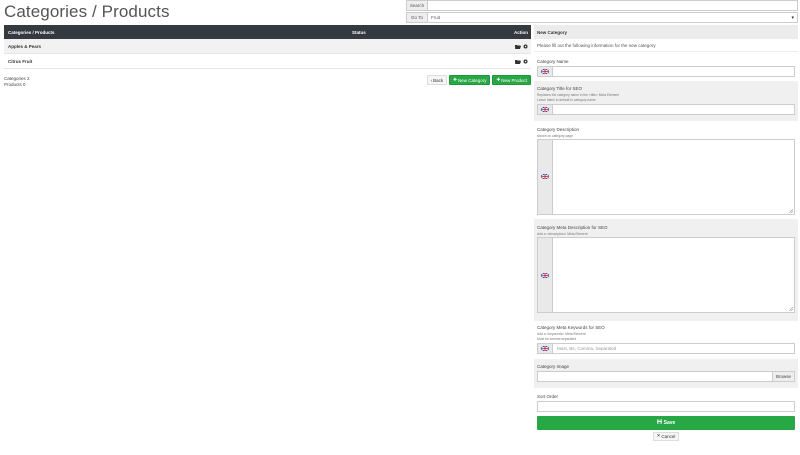  What do you see at coordinates (87, 11) in the screenshot?
I see `page-title: Categories / Products` at bounding box center [87, 11].